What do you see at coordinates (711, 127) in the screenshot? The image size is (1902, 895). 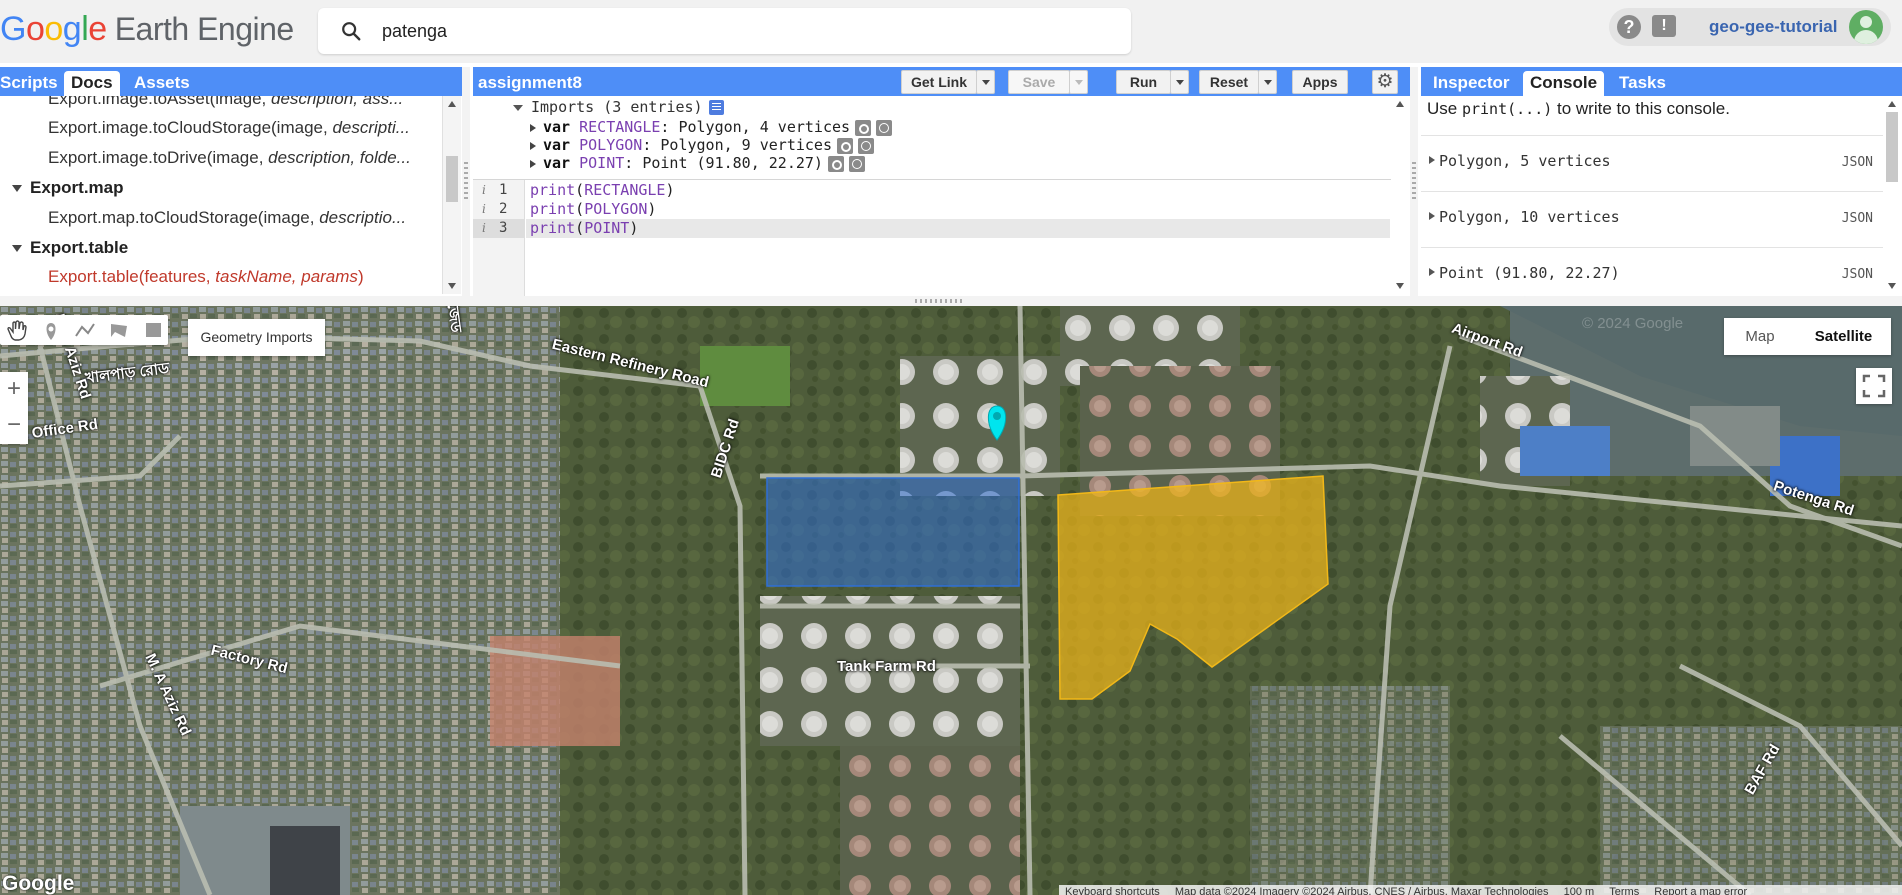 I see `import-row: var RECTANGLE: Polygon, 4 vertices` at bounding box center [711, 127].